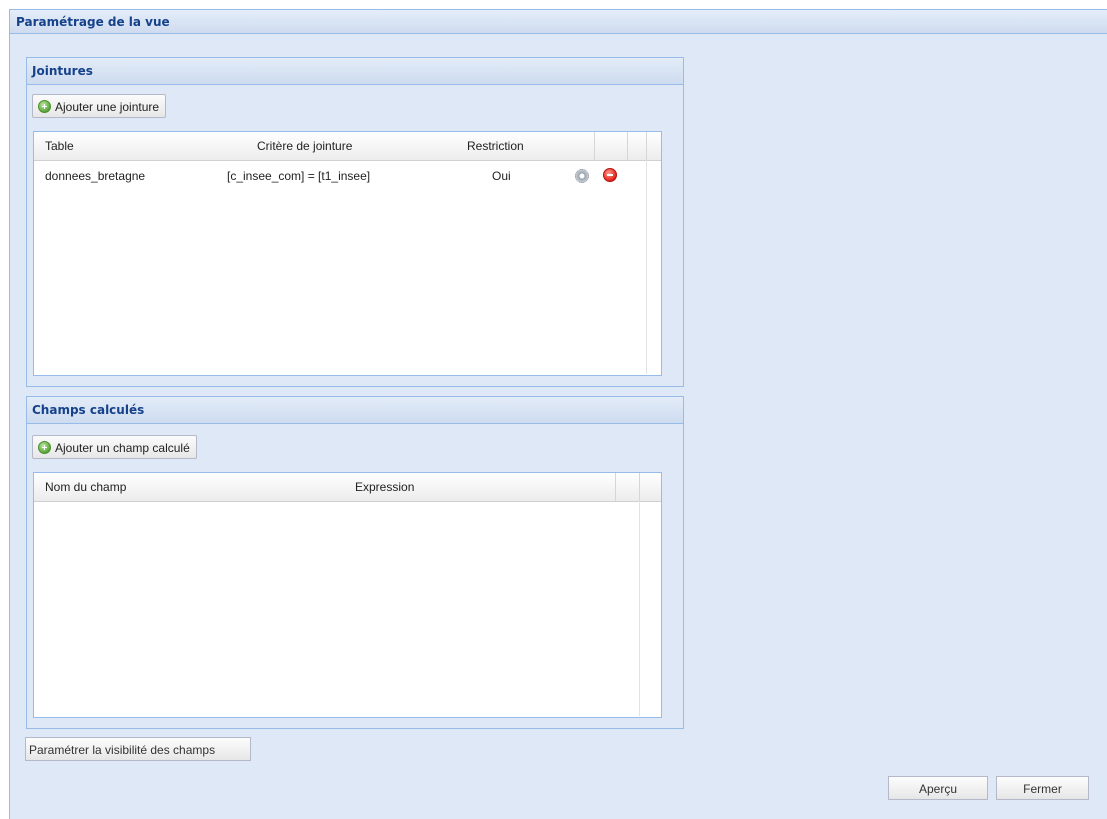 The image size is (1107, 819). What do you see at coordinates (558, 22) in the screenshot?
I see `window-title: Paramétrage de la vue` at bounding box center [558, 22].